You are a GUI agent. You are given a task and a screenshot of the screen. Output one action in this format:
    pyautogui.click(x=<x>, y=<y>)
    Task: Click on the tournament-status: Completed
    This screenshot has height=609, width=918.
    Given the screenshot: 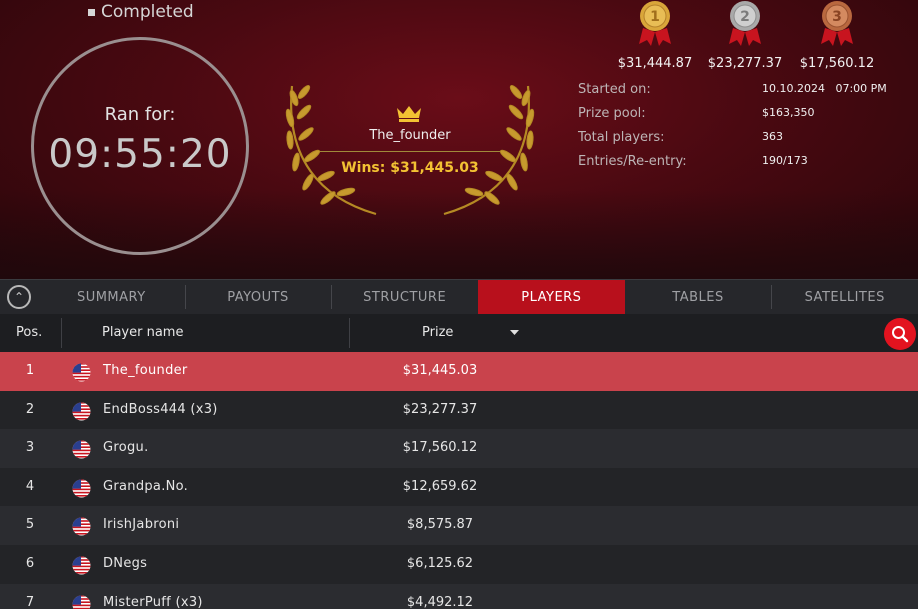 What is the action you would take?
    pyautogui.click(x=141, y=12)
    